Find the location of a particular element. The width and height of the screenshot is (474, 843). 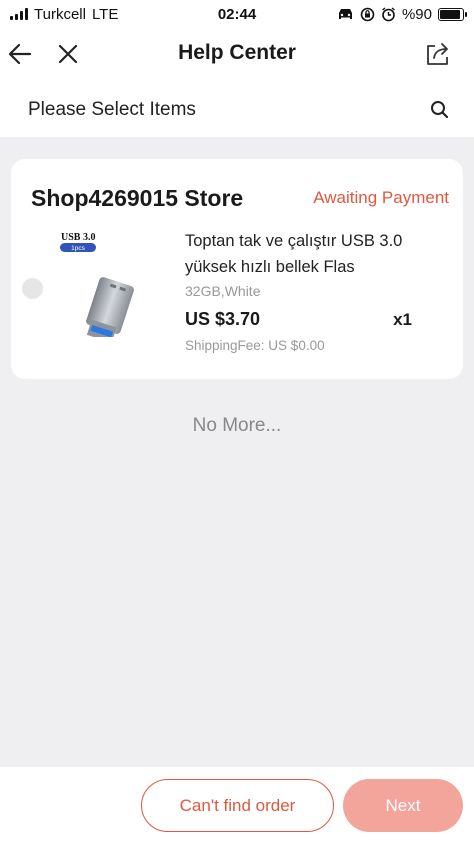

network-type: LTE is located at coordinates (105, 14).